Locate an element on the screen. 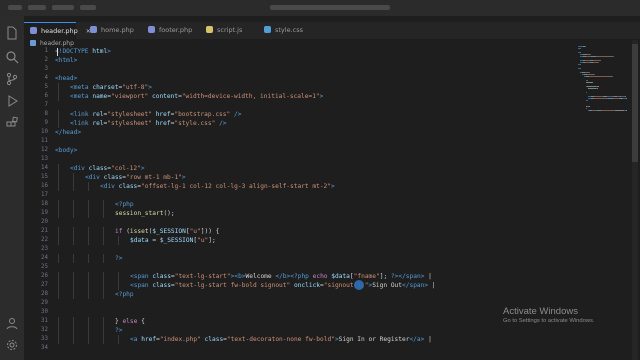  breadcrumb: header.php is located at coordinates (52, 43).